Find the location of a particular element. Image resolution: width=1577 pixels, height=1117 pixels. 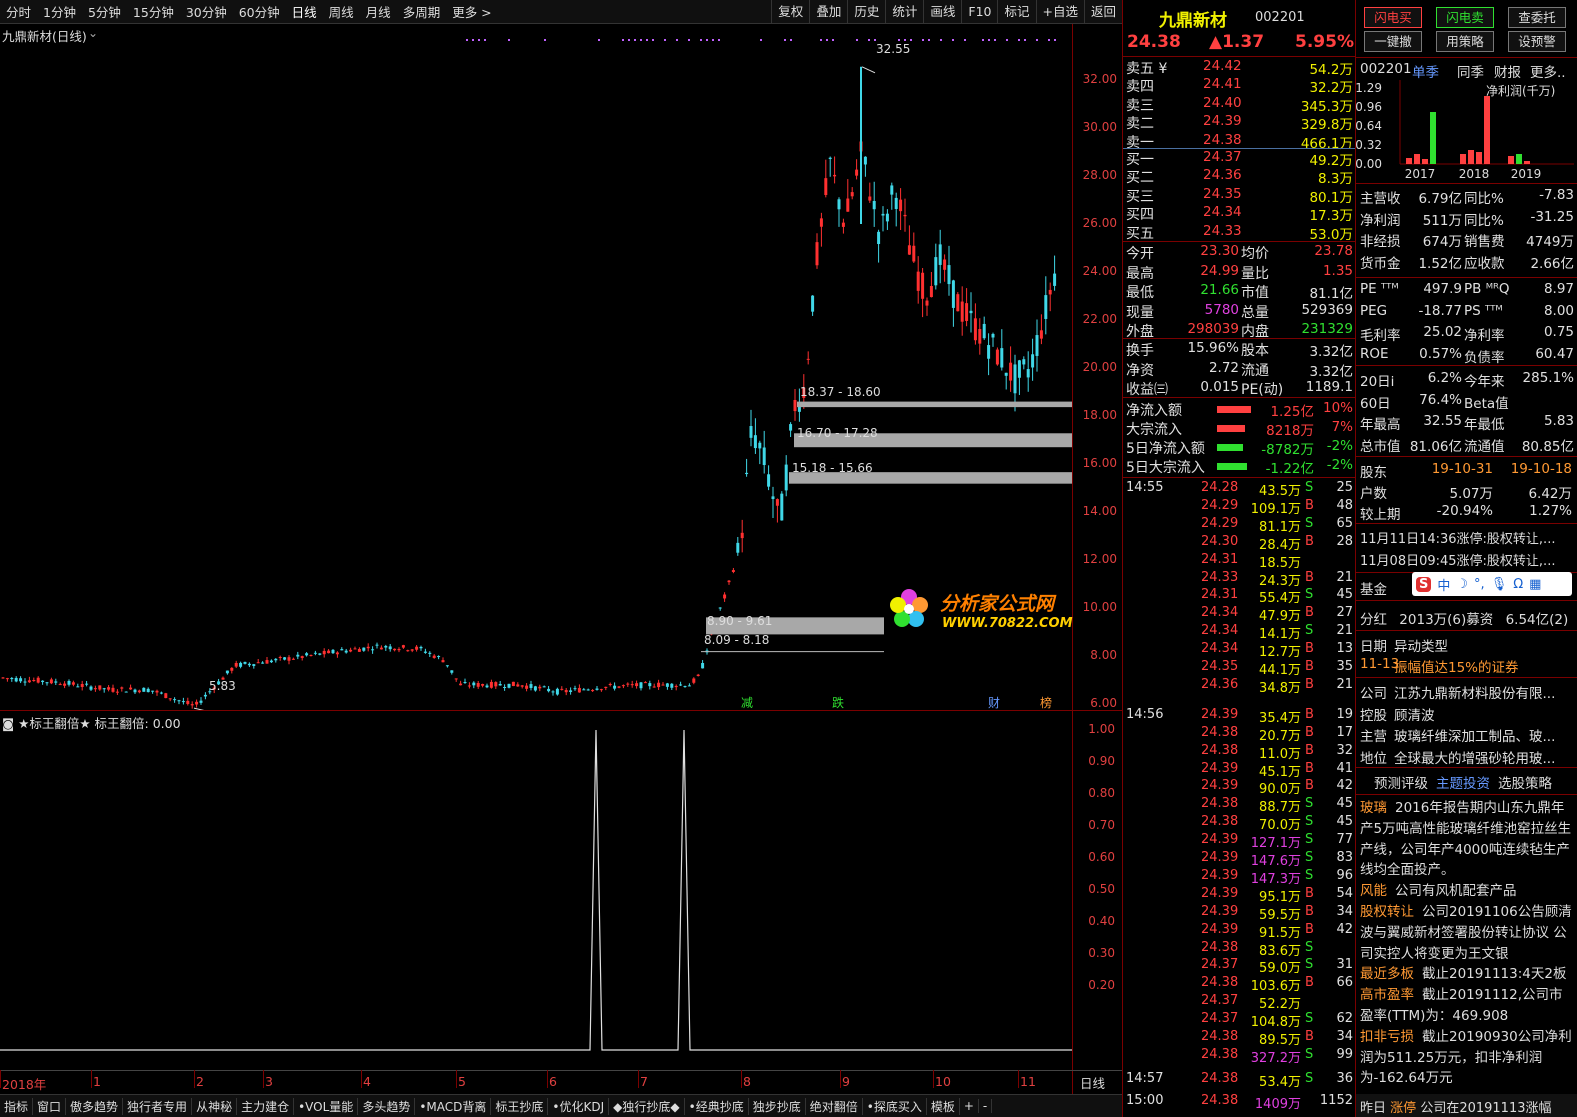

back-button: 返回 is located at coordinates (1102, 12).